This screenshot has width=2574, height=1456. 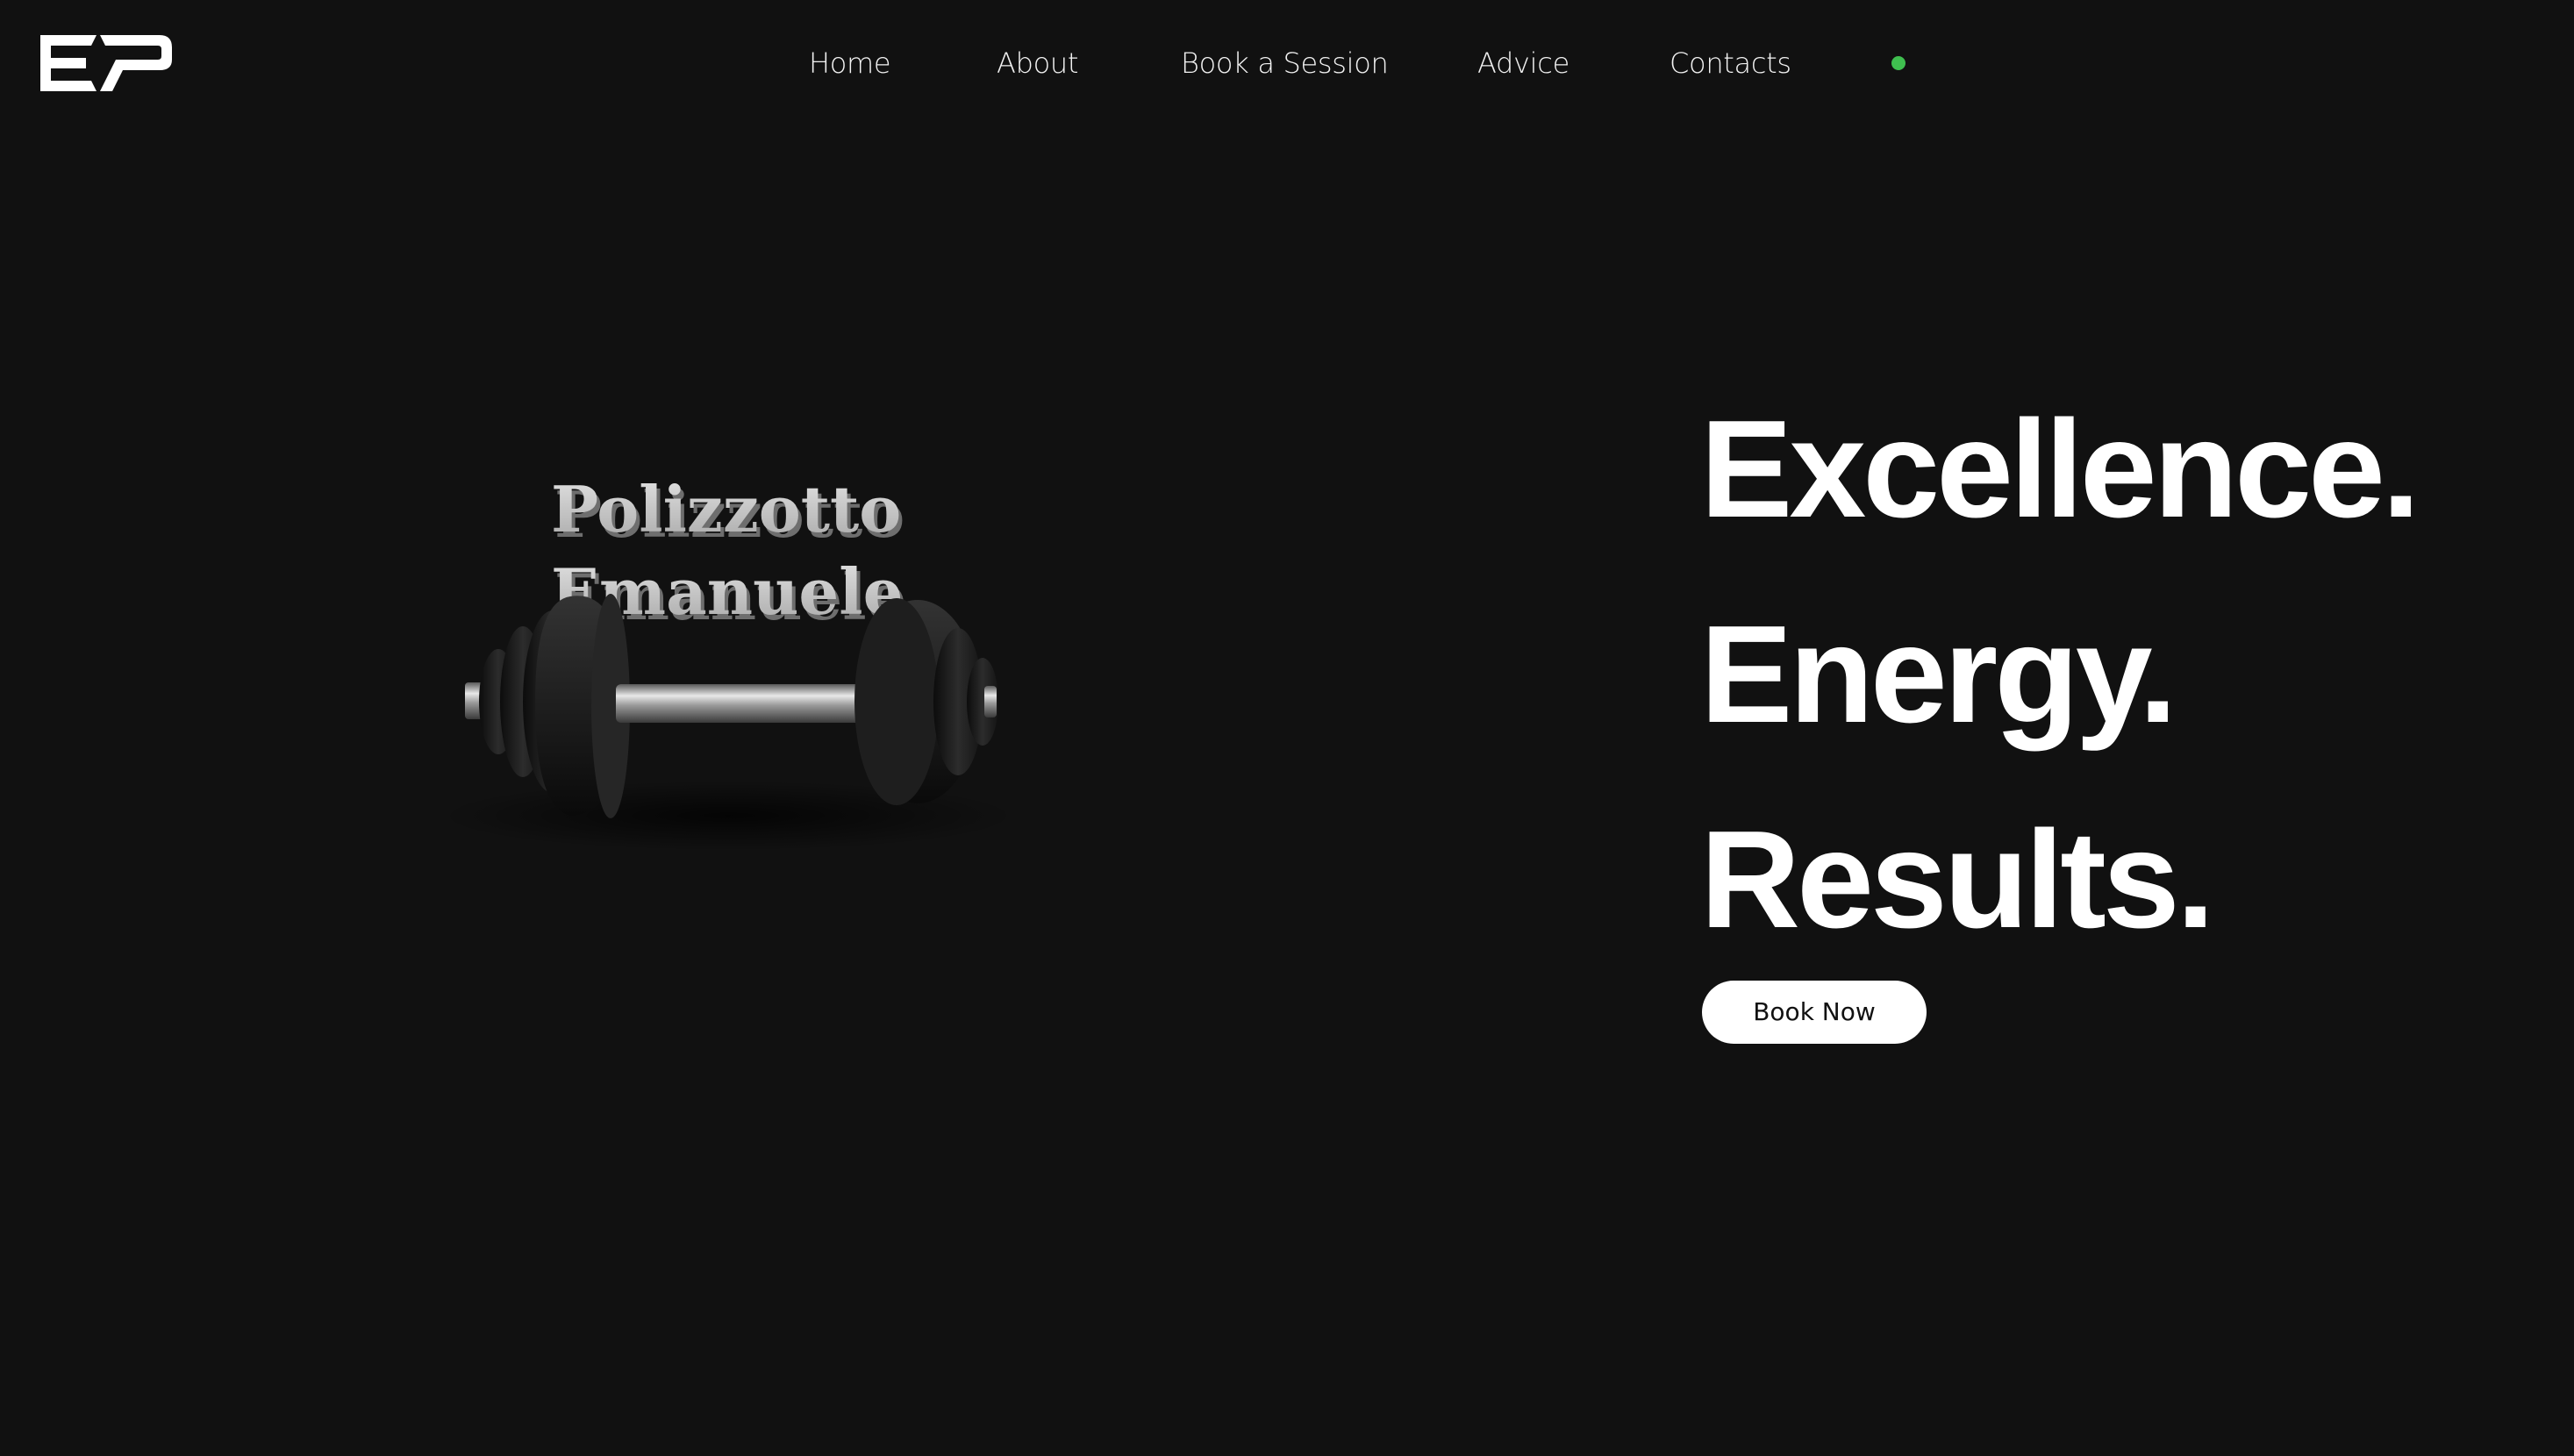 I want to click on status-dot-icon, so click(x=1898, y=63).